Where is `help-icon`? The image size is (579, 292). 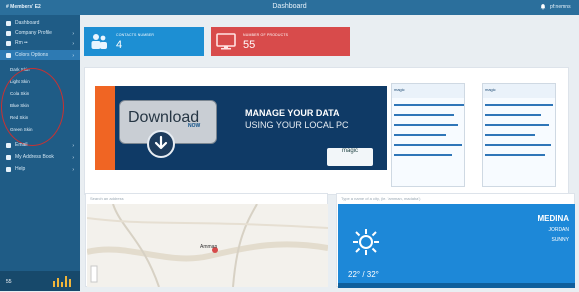
help-icon is located at coordinates (8, 169).